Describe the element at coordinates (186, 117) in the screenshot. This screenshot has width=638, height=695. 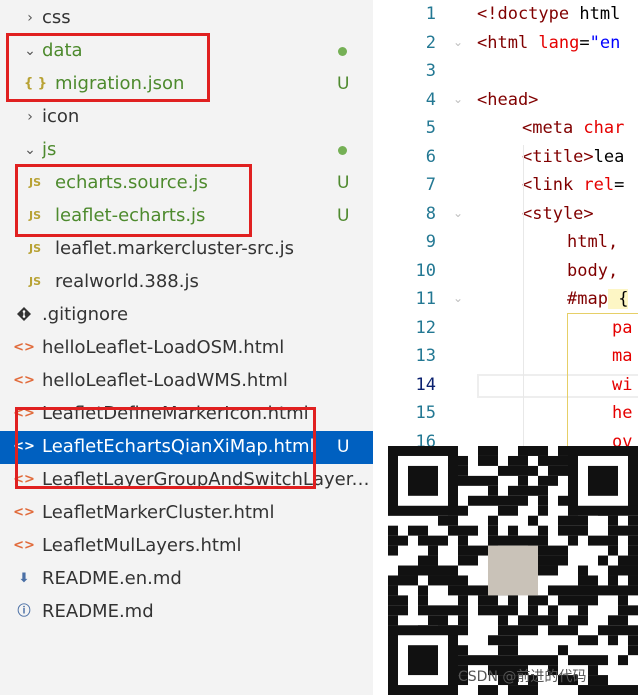
I see `tree-item-icon: › icon` at that location.